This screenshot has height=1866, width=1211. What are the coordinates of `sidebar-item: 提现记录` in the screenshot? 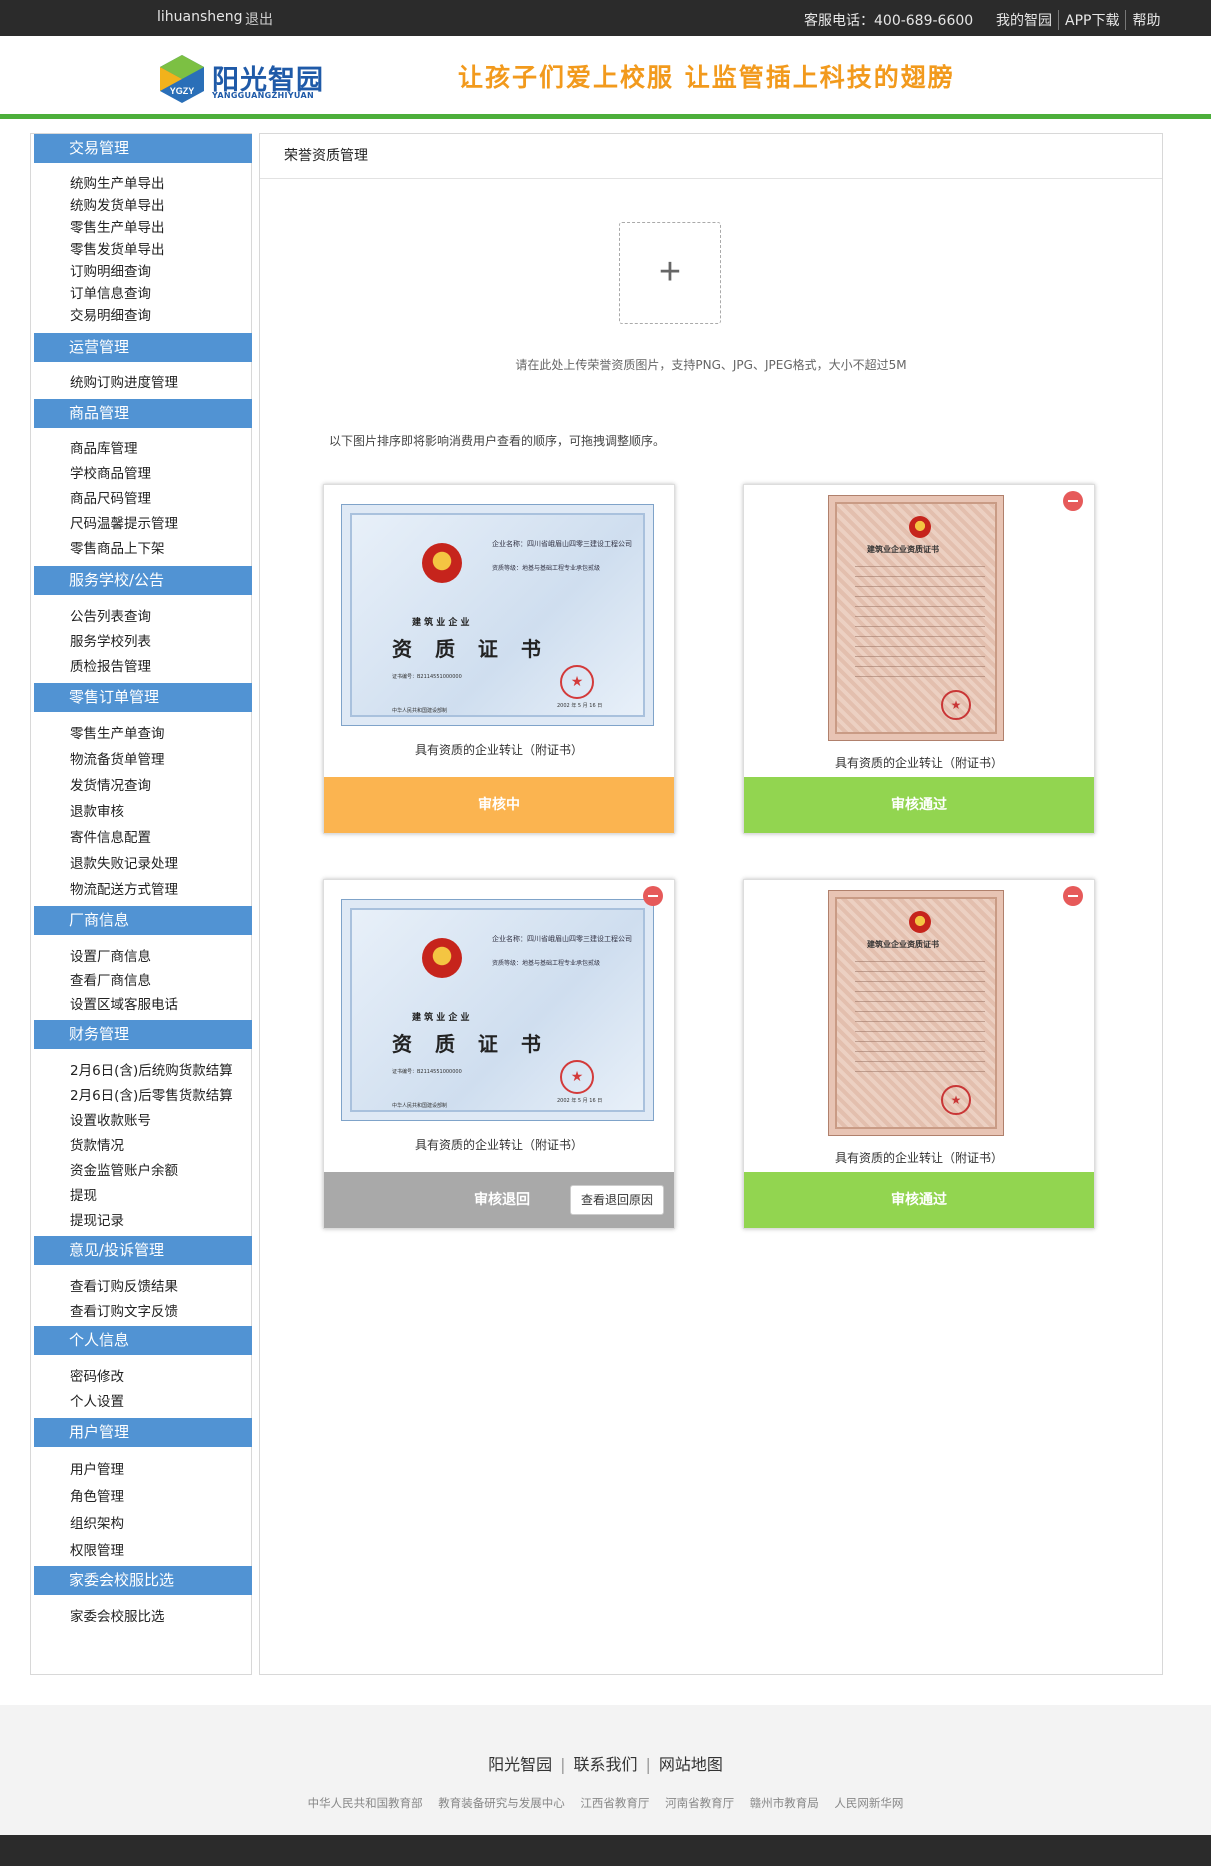 It's located at (97, 1219).